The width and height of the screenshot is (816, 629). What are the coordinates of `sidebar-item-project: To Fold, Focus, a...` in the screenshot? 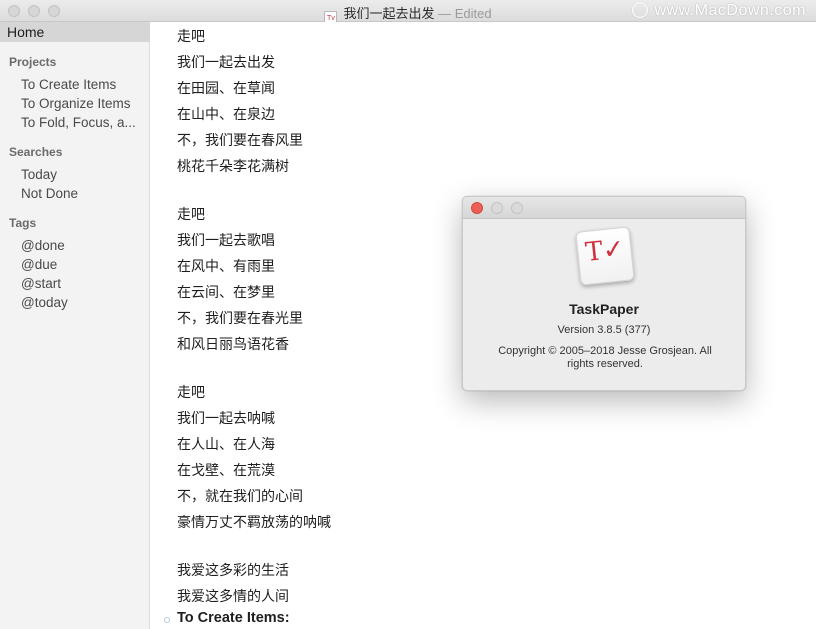 It's located at (83, 122).